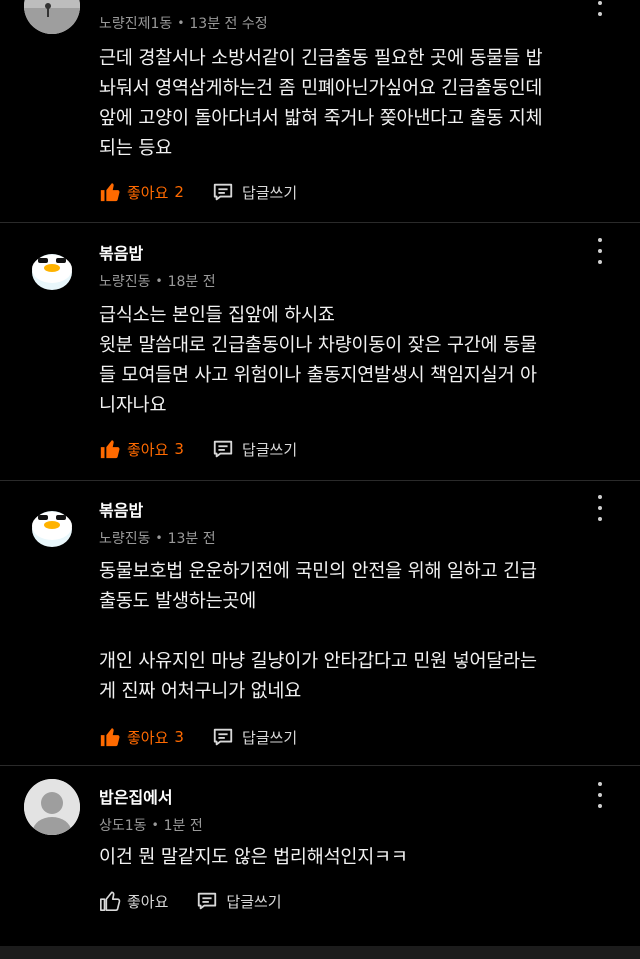 The width and height of the screenshot is (640, 959). Describe the element at coordinates (320, 952) in the screenshot. I see `bottom-bar` at that location.